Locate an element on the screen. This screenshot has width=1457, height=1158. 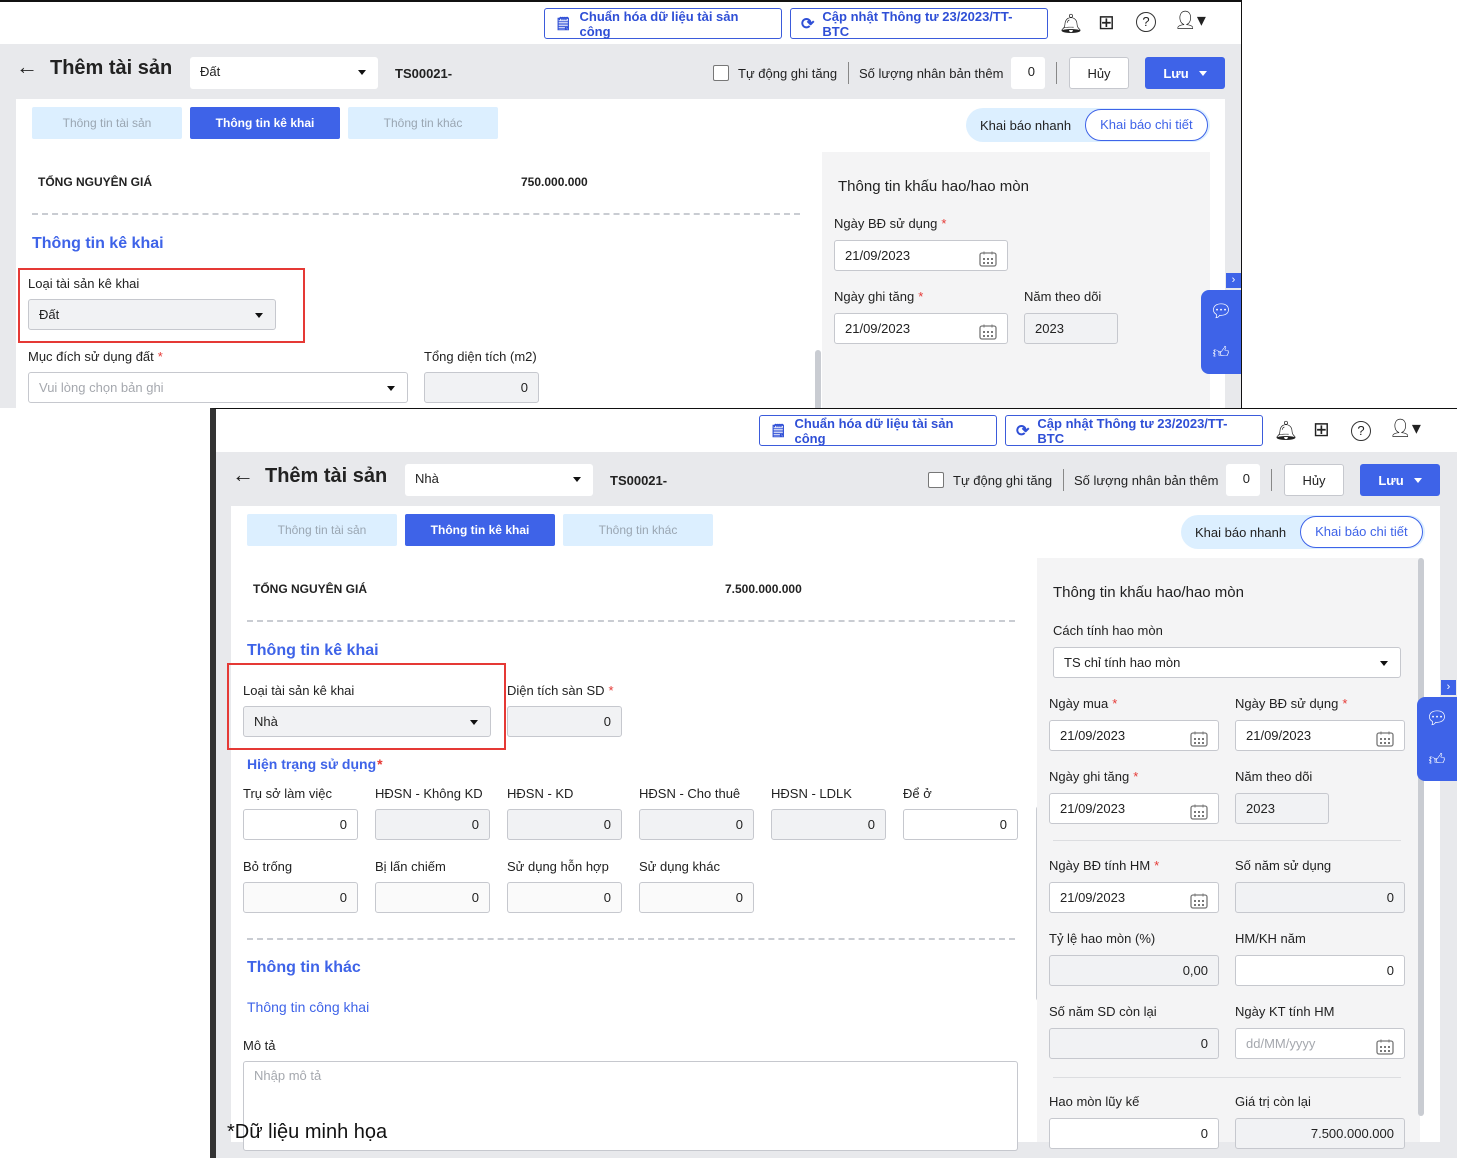
mixed-use-input: 0 is located at coordinates (564, 897).